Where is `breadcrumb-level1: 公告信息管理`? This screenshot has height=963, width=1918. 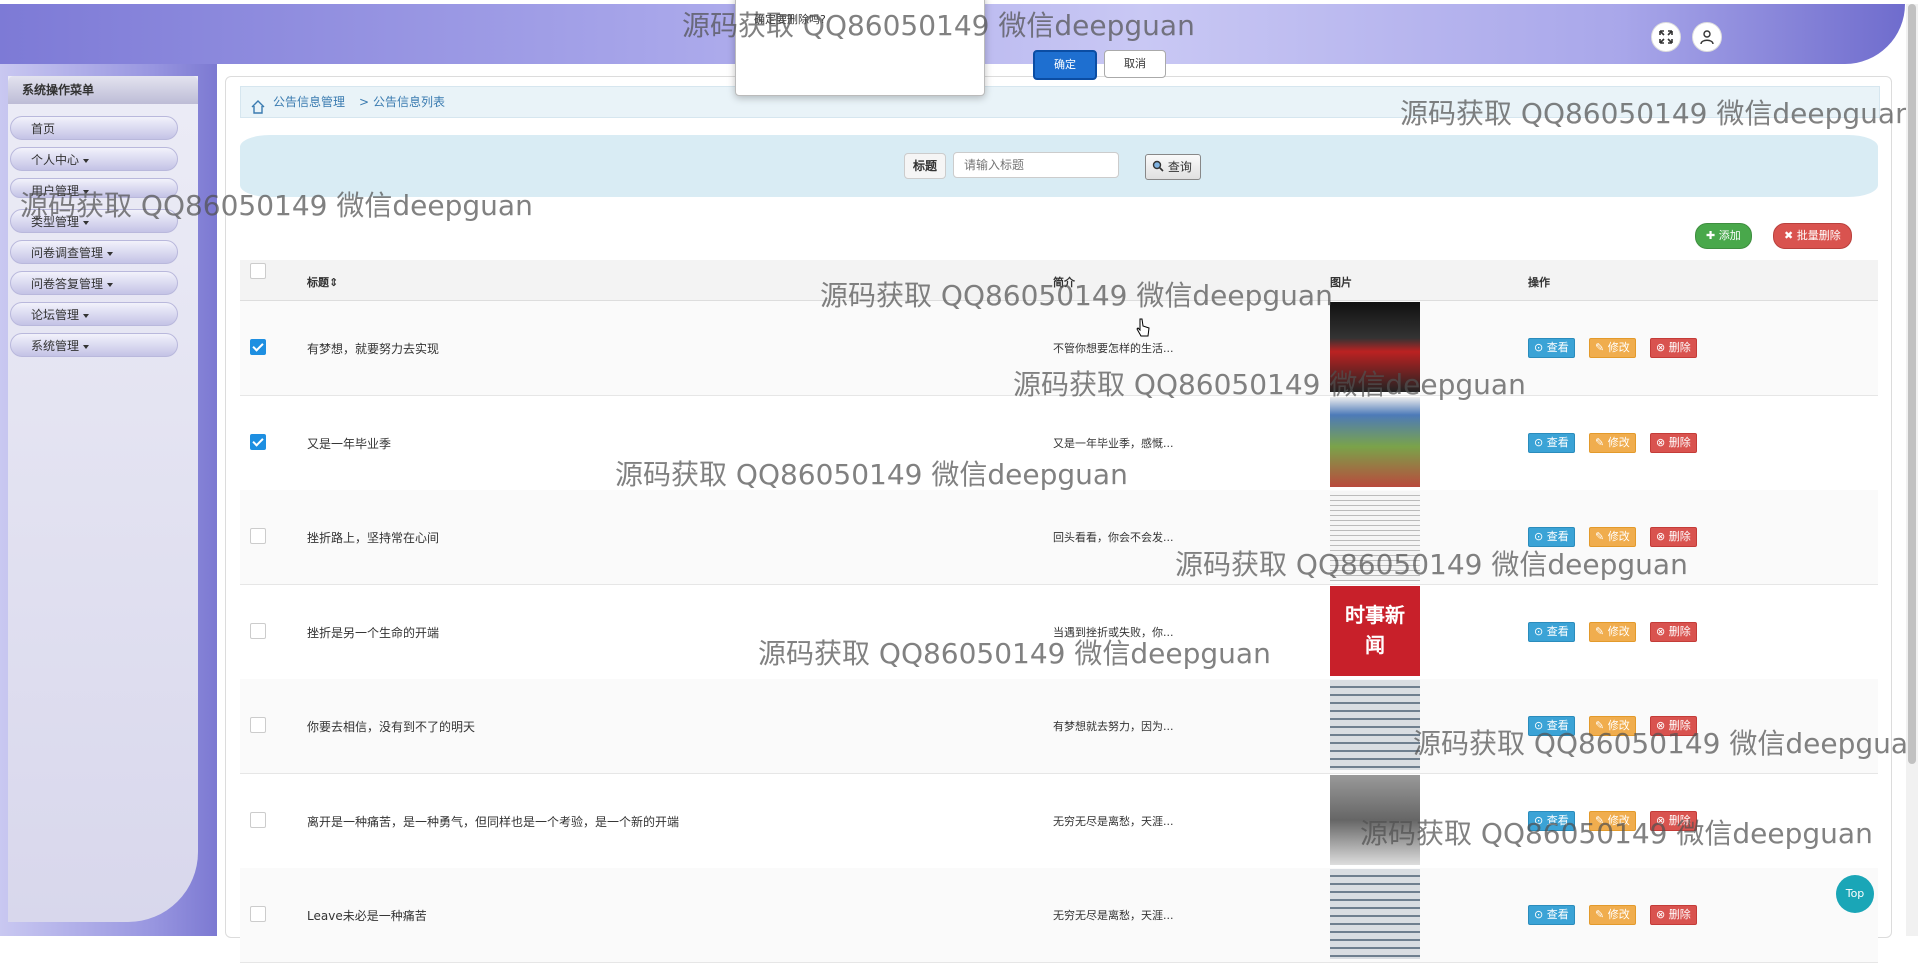
breadcrumb-level1: 公告信息管理 is located at coordinates (309, 102).